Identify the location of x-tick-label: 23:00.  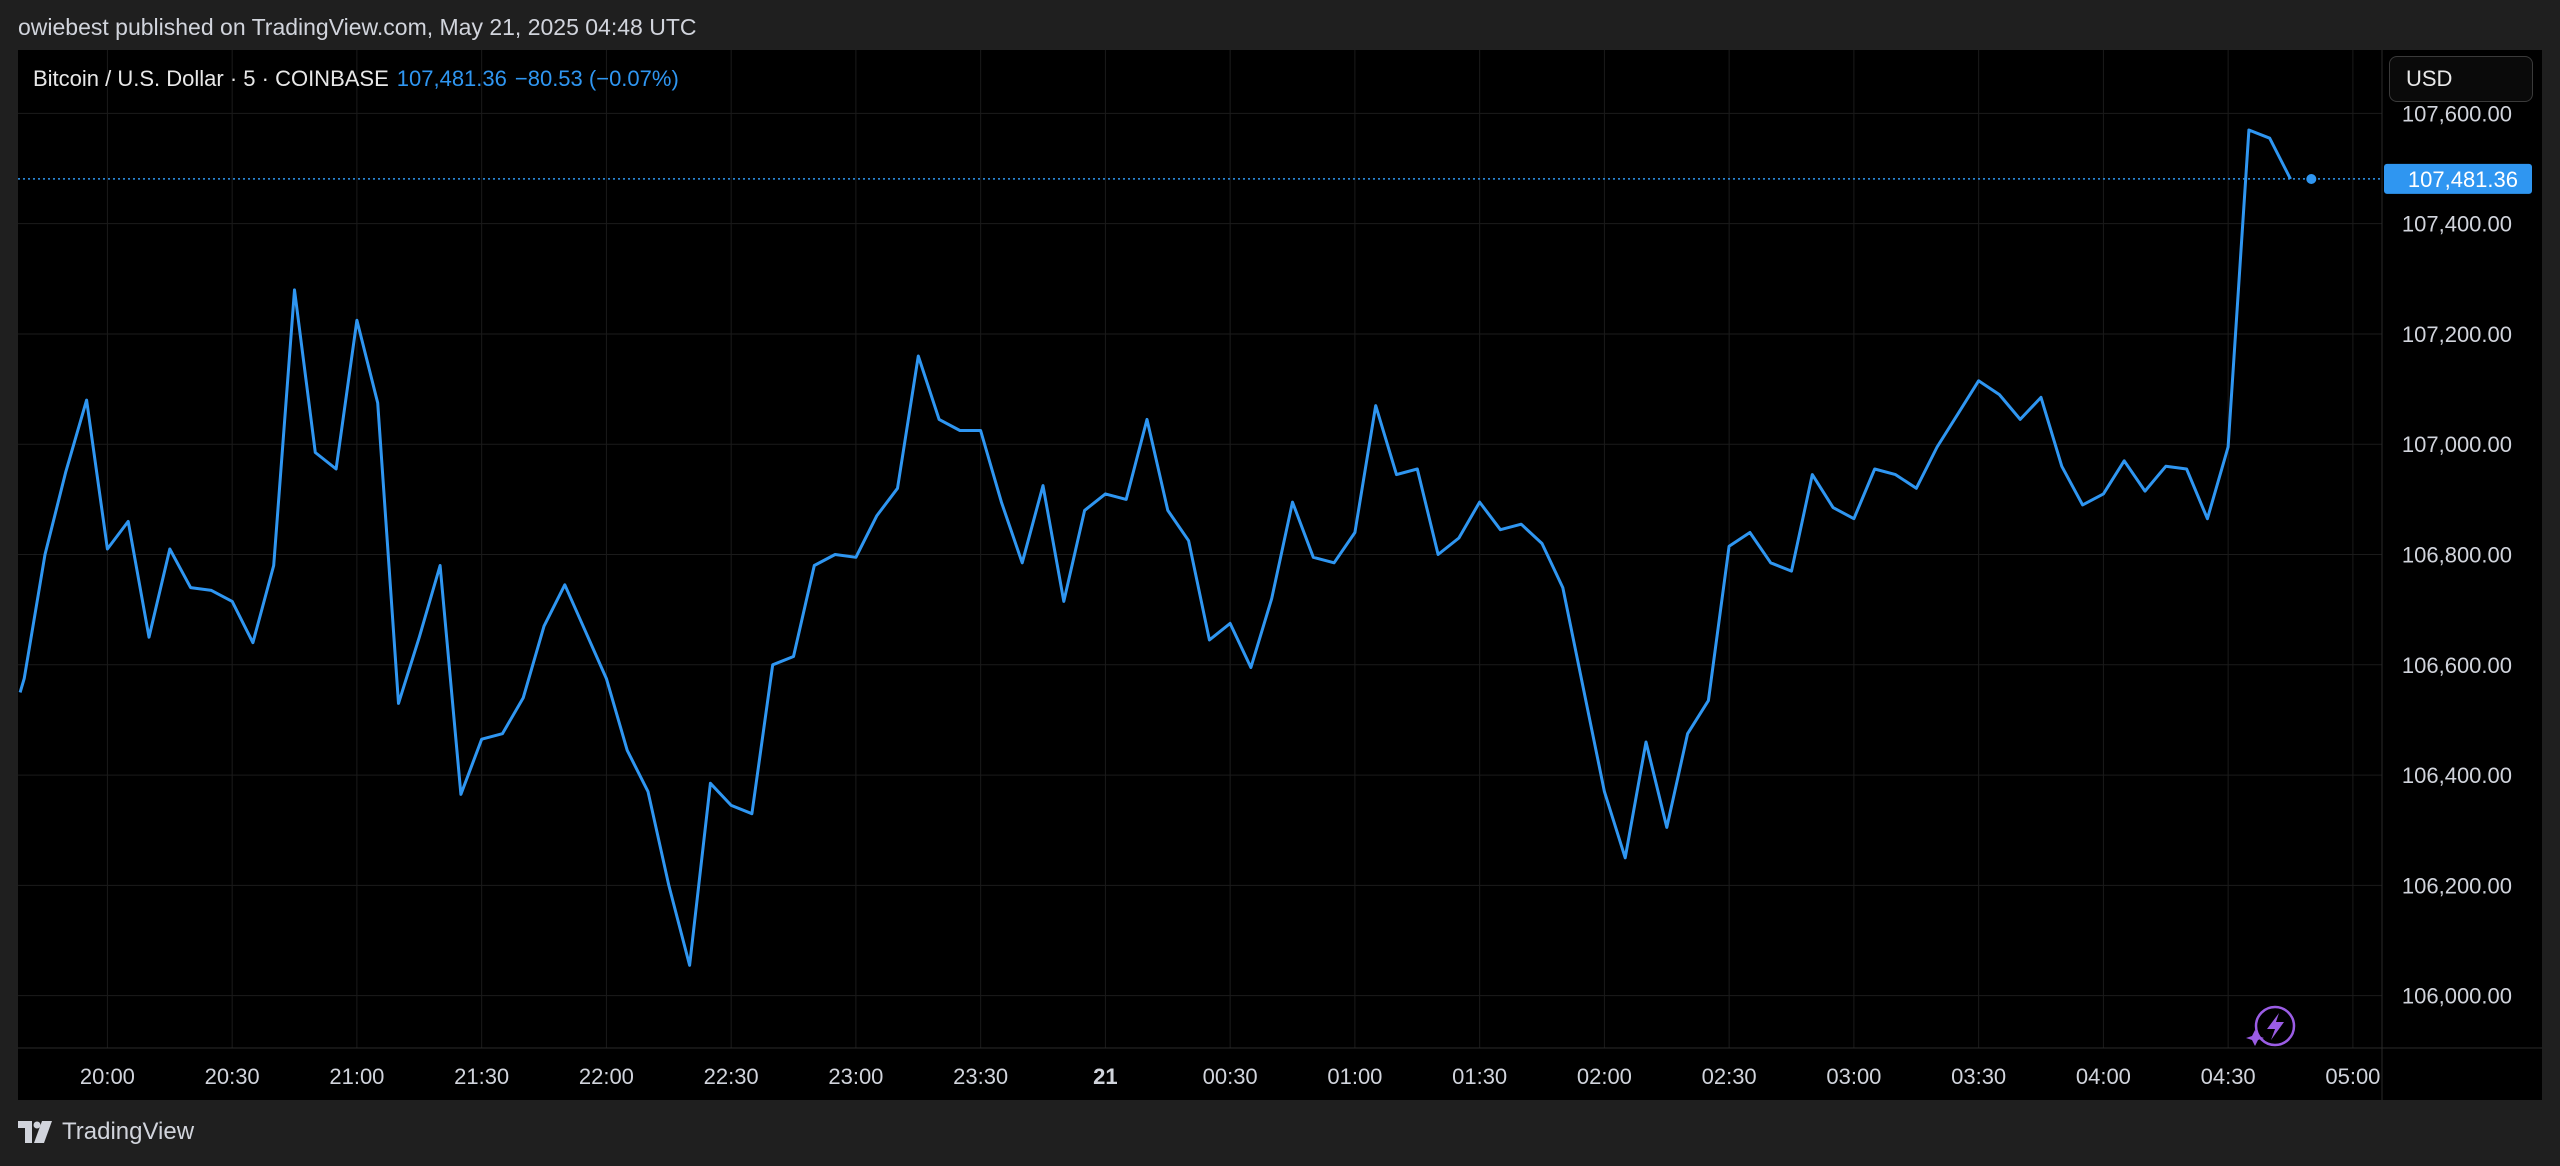
(855, 1076).